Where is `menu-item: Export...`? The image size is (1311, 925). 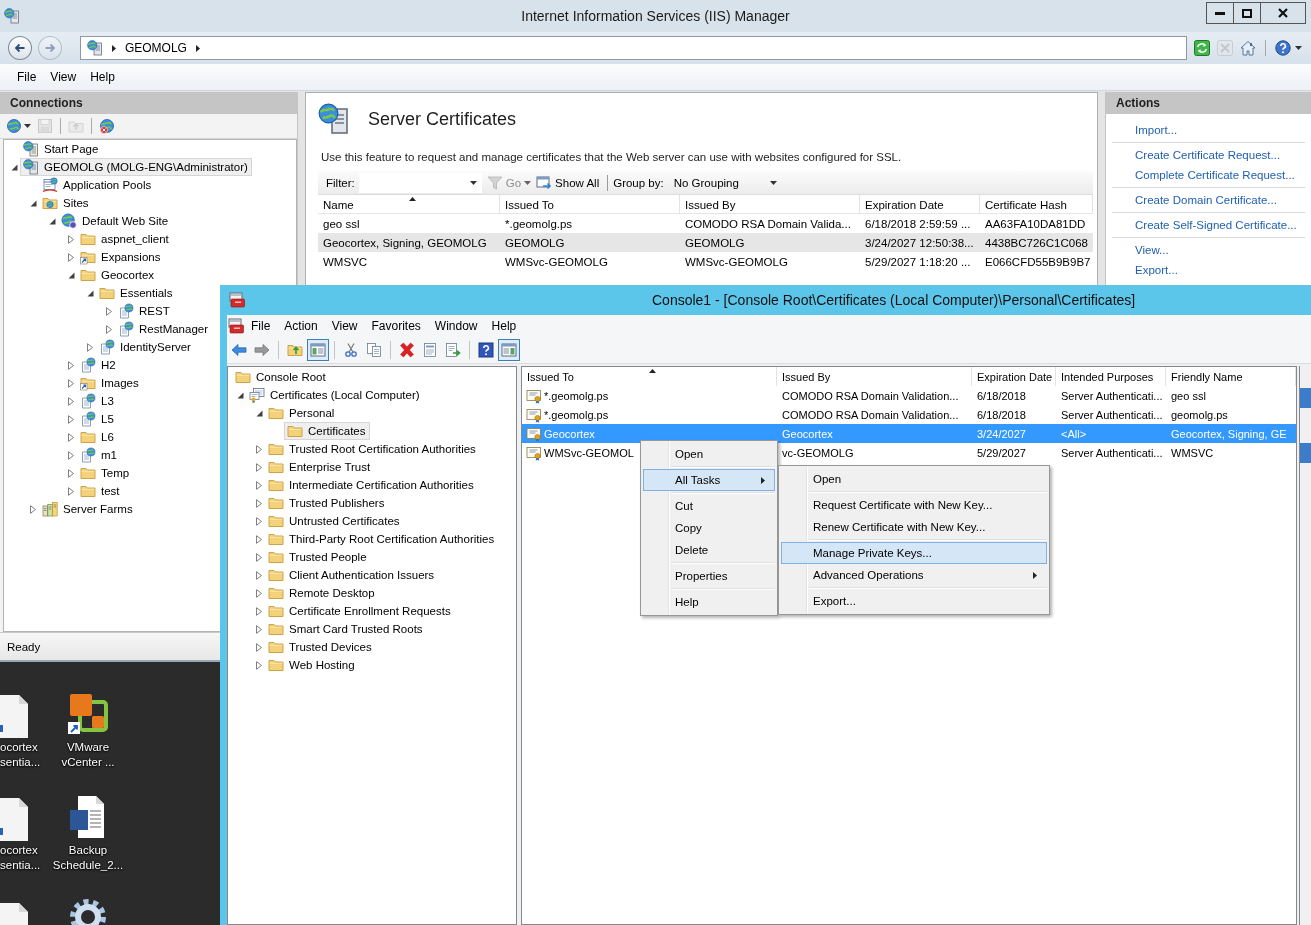 menu-item: Export... is located at coordinates (914, 601).